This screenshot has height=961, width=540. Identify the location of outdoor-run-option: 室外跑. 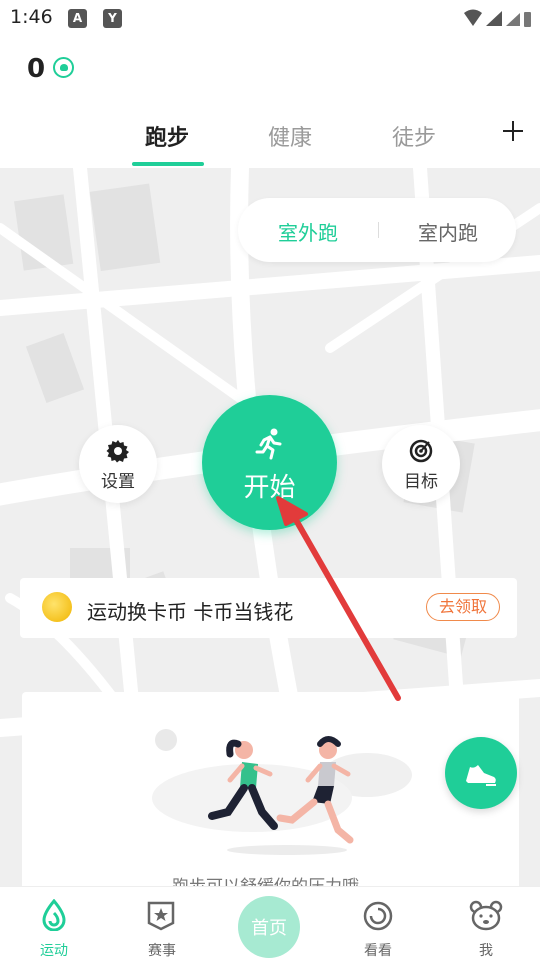
(308, 231).